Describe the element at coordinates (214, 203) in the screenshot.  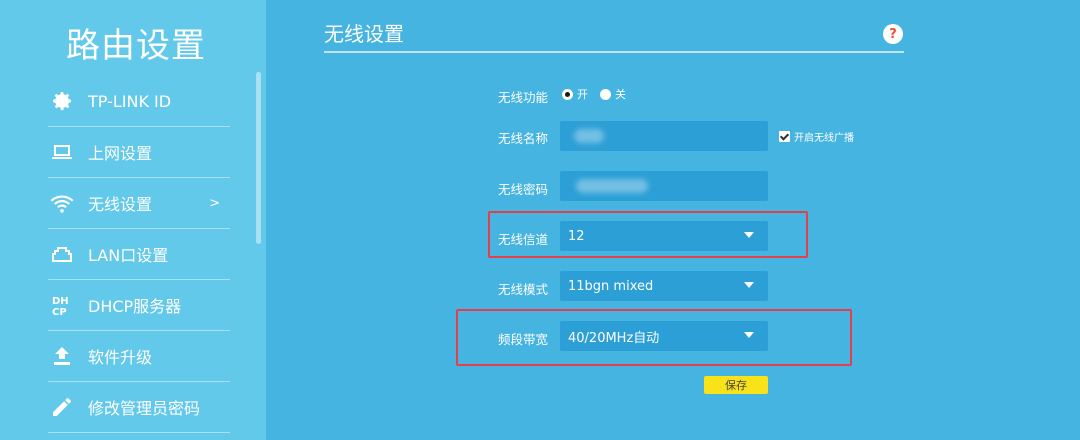
I see `chevron-right-icon: >` at that location.